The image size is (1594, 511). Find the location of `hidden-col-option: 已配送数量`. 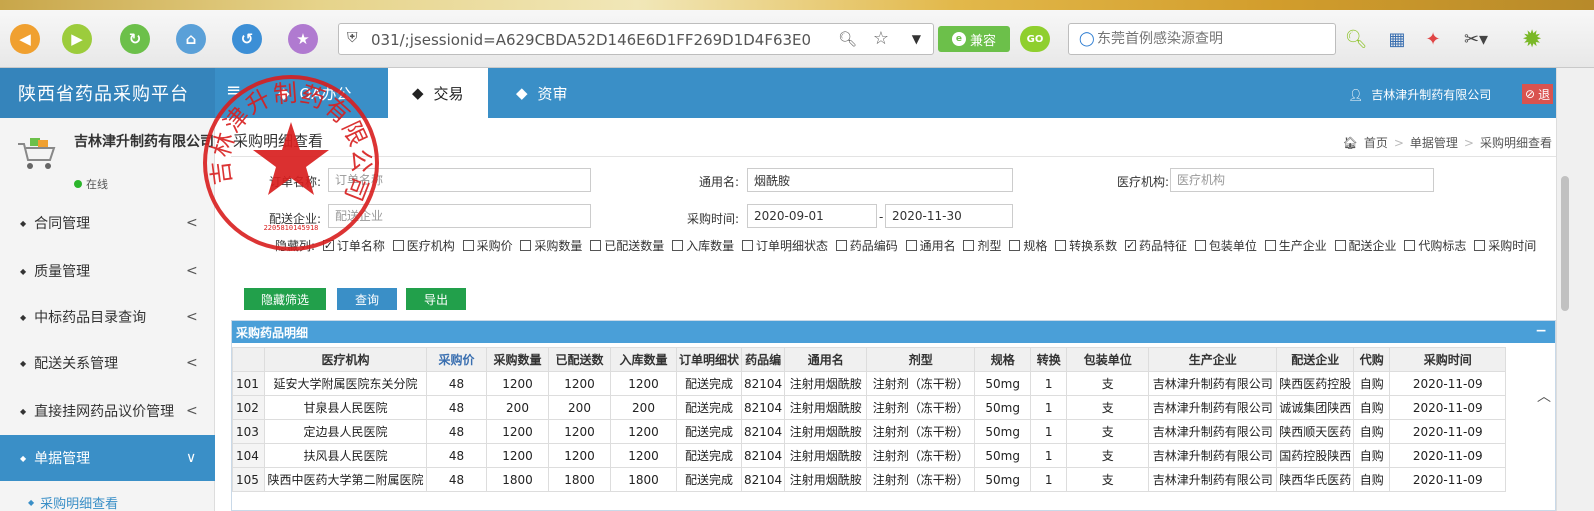

hidden-col-option: 已配送数量 is located at coordinates (625, 246).